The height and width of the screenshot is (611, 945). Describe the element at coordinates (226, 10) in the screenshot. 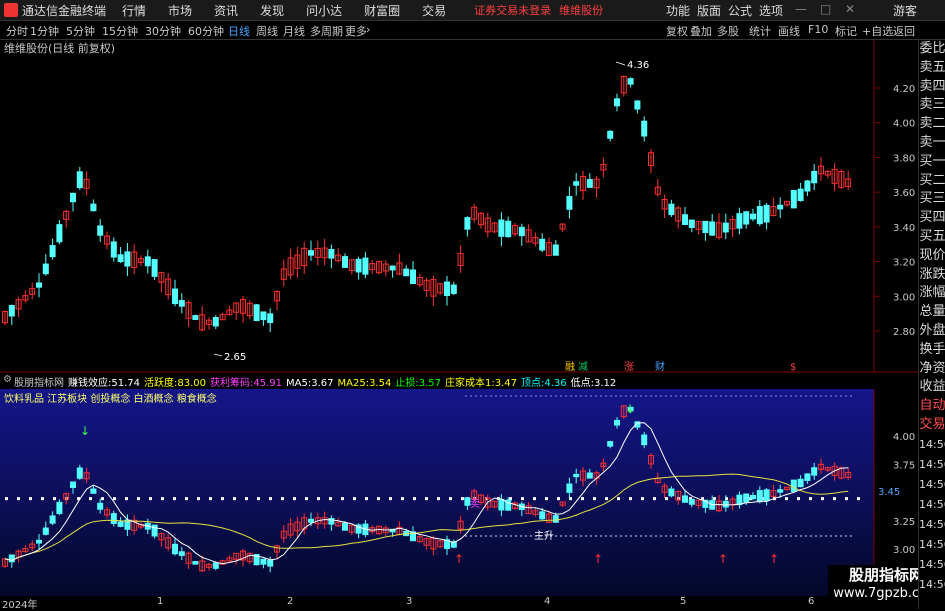

I see `menu-news: 资讯` at that location.